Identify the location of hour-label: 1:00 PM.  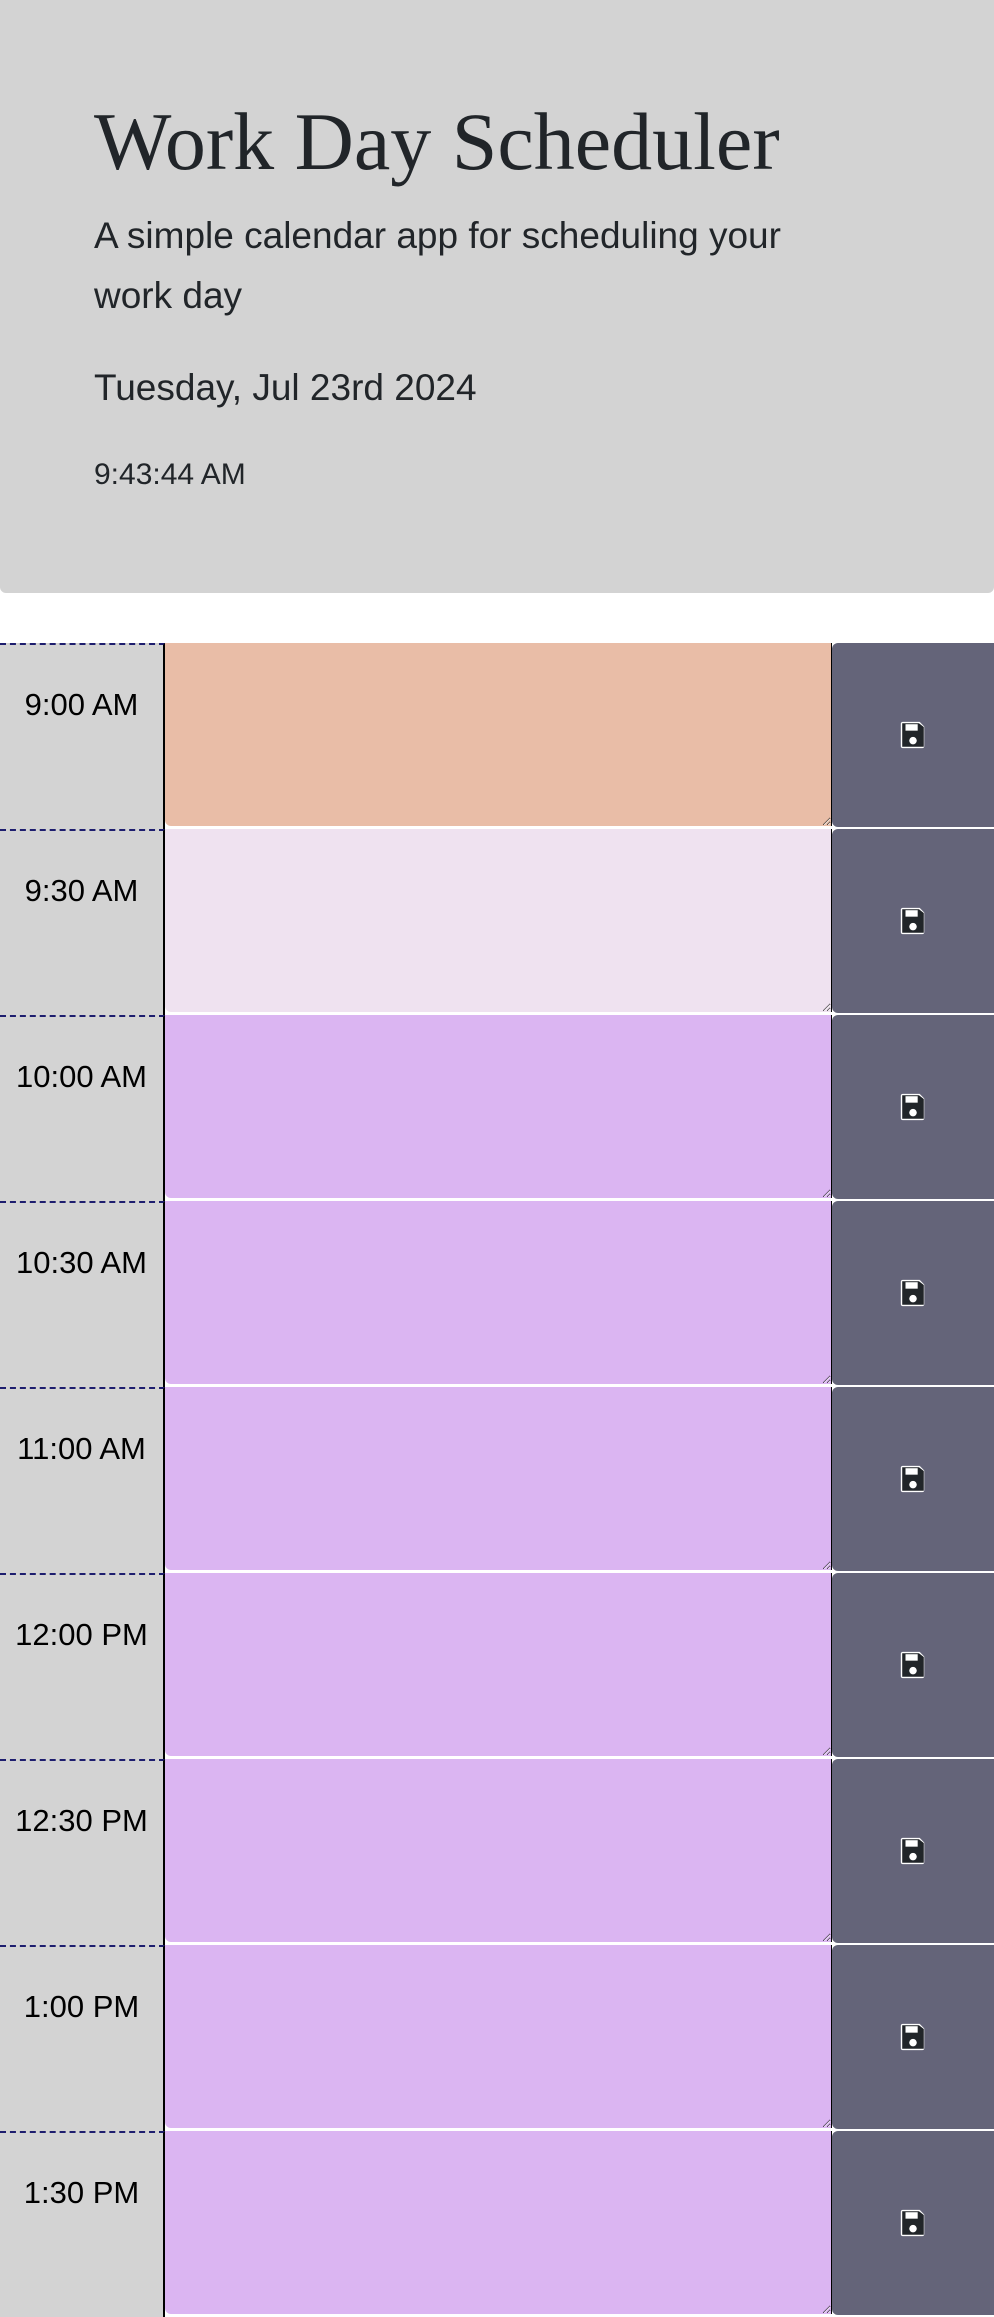
(81, 2006).